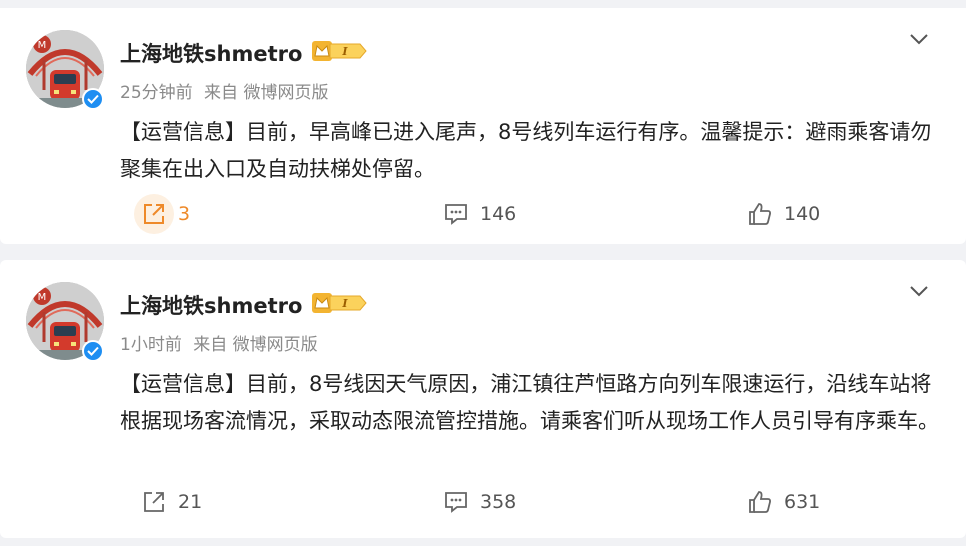 This screenshot has width=966, height=546. Describe the element at coordinates (151, 345) in the screenshot. I see `post-time: 1小时前` at that location.